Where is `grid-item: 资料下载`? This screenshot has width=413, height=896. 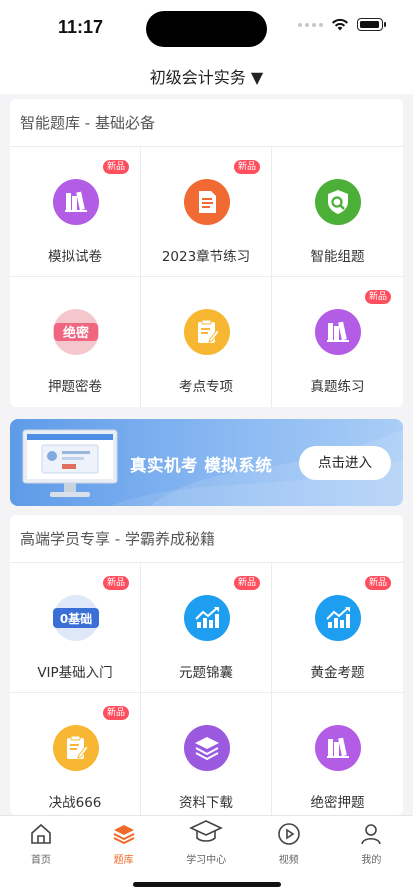
grid-item: 资料下载 is located at coordinates (206, 754).